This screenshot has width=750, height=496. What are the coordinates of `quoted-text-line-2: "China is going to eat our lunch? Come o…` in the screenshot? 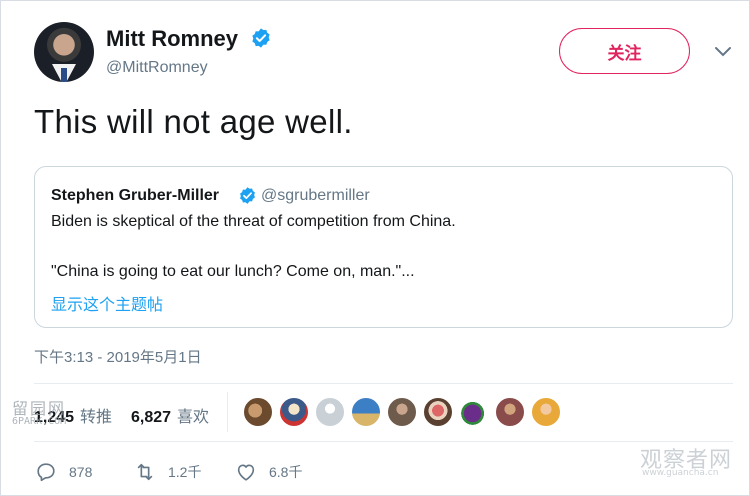 It's located at (233, 271).